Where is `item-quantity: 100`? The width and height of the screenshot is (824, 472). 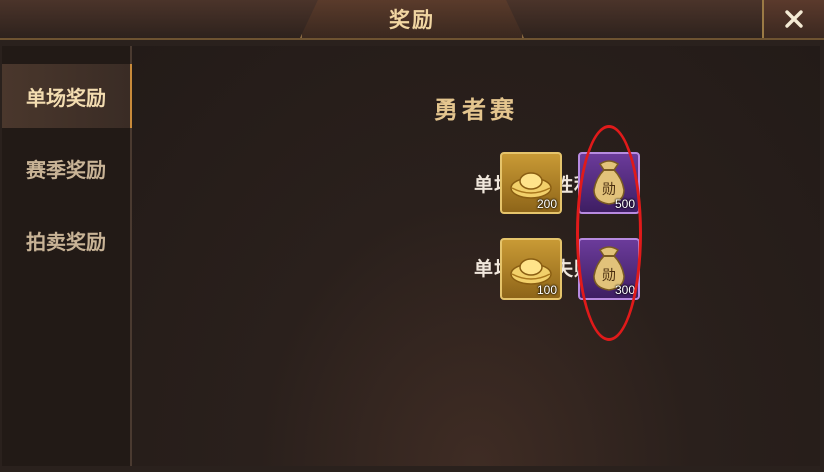
item-quantity: 100 is located at coordinates (546, 290).